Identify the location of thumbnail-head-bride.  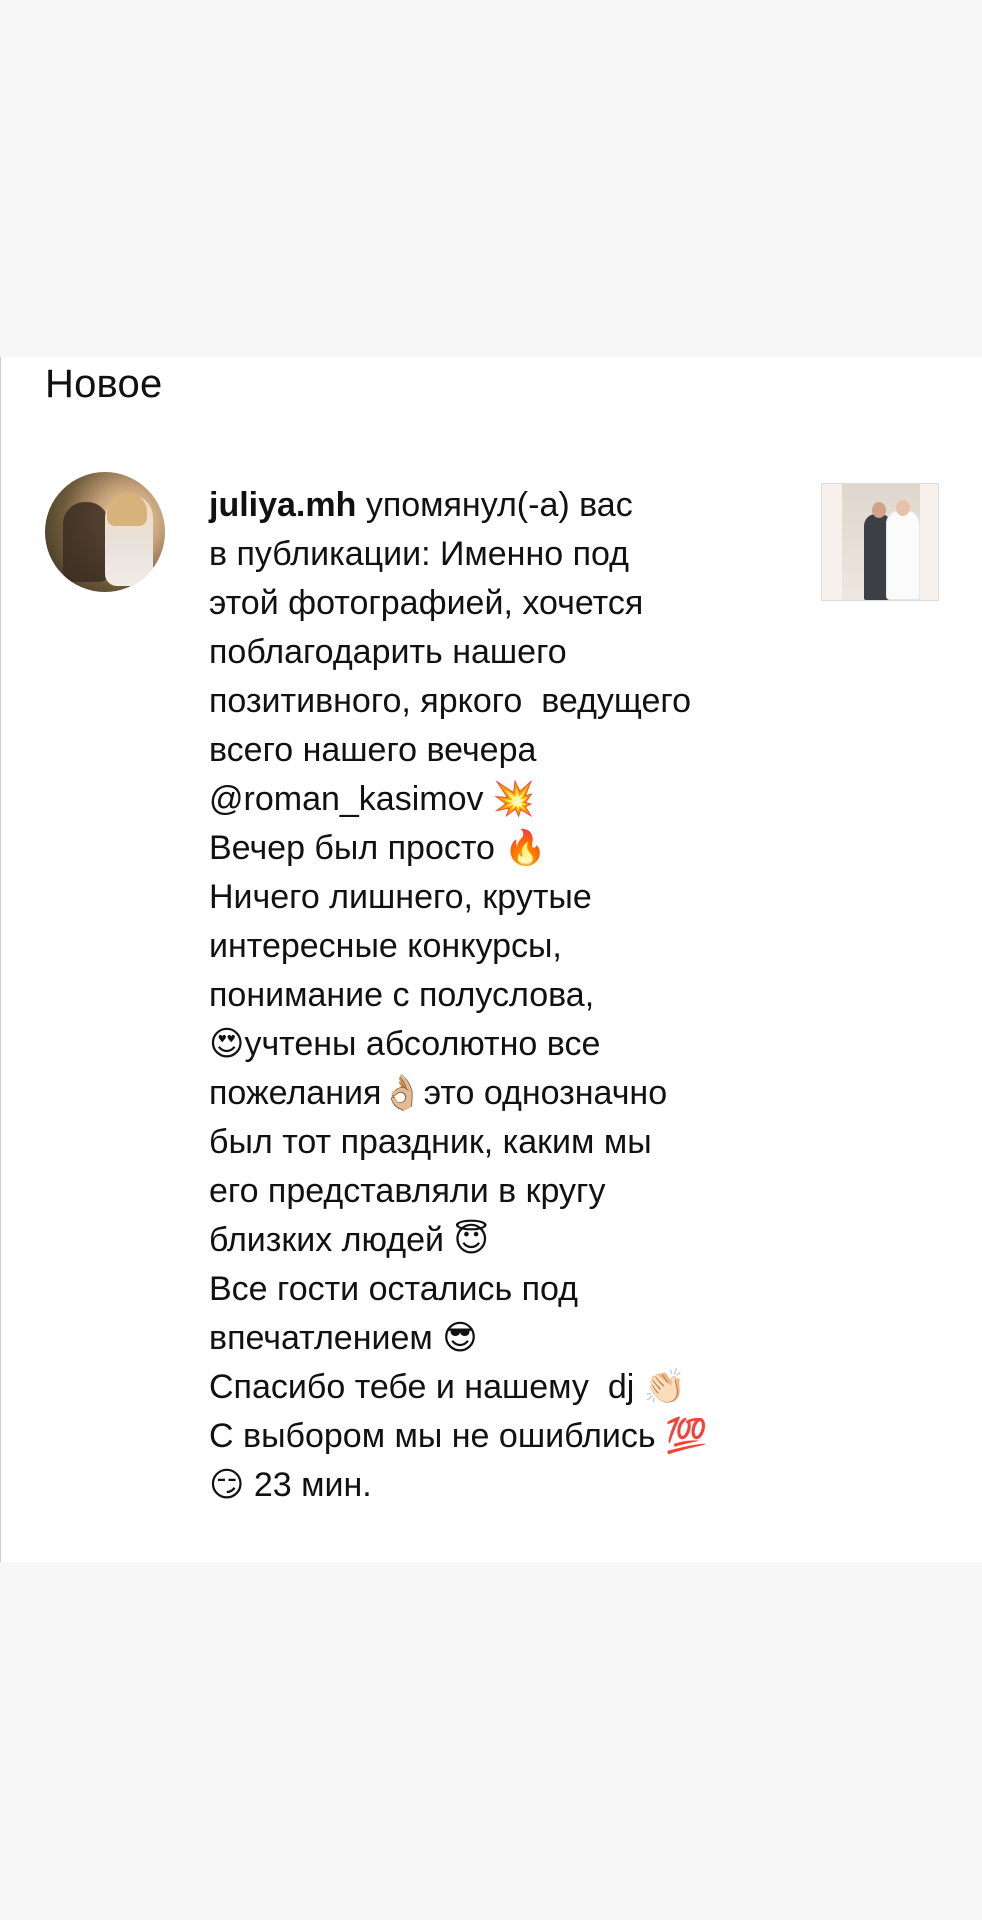
(903, 508).